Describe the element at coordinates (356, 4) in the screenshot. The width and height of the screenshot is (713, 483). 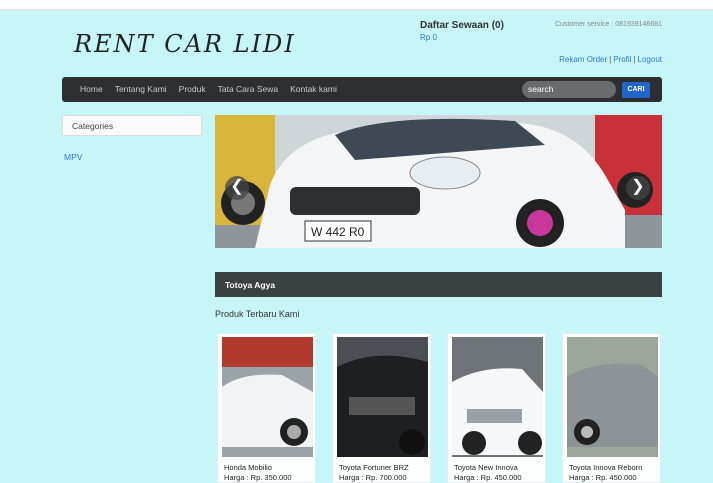
I see `top-strip` at that location.